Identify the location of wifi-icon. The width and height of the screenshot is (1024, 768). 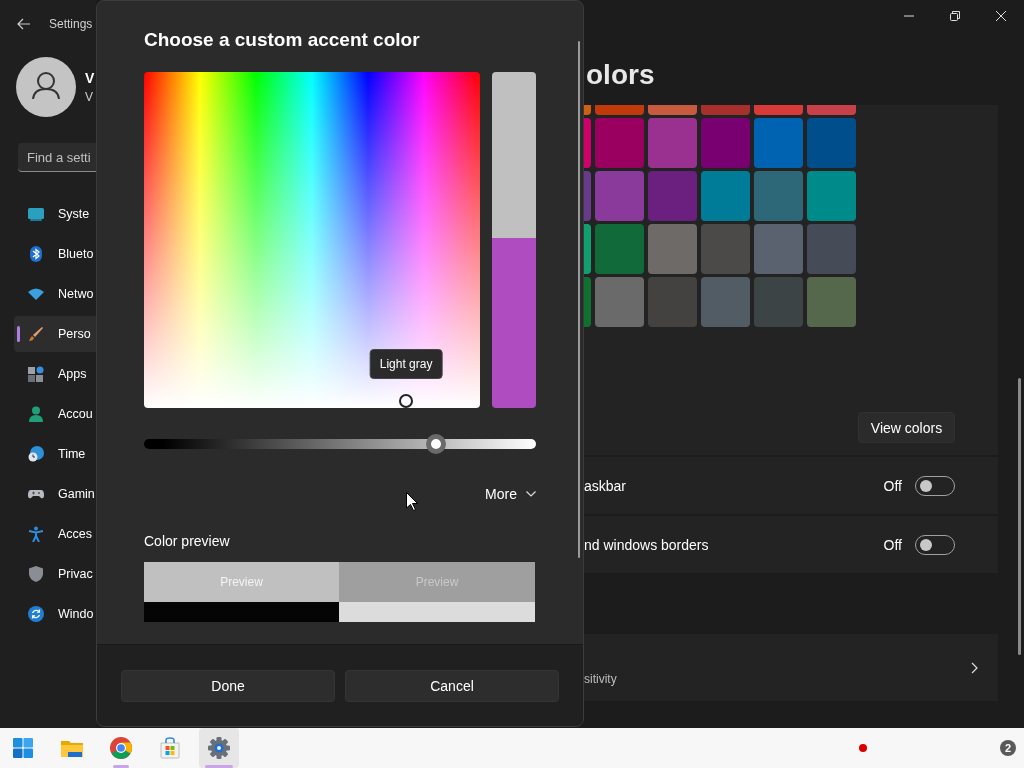
(36, 294).